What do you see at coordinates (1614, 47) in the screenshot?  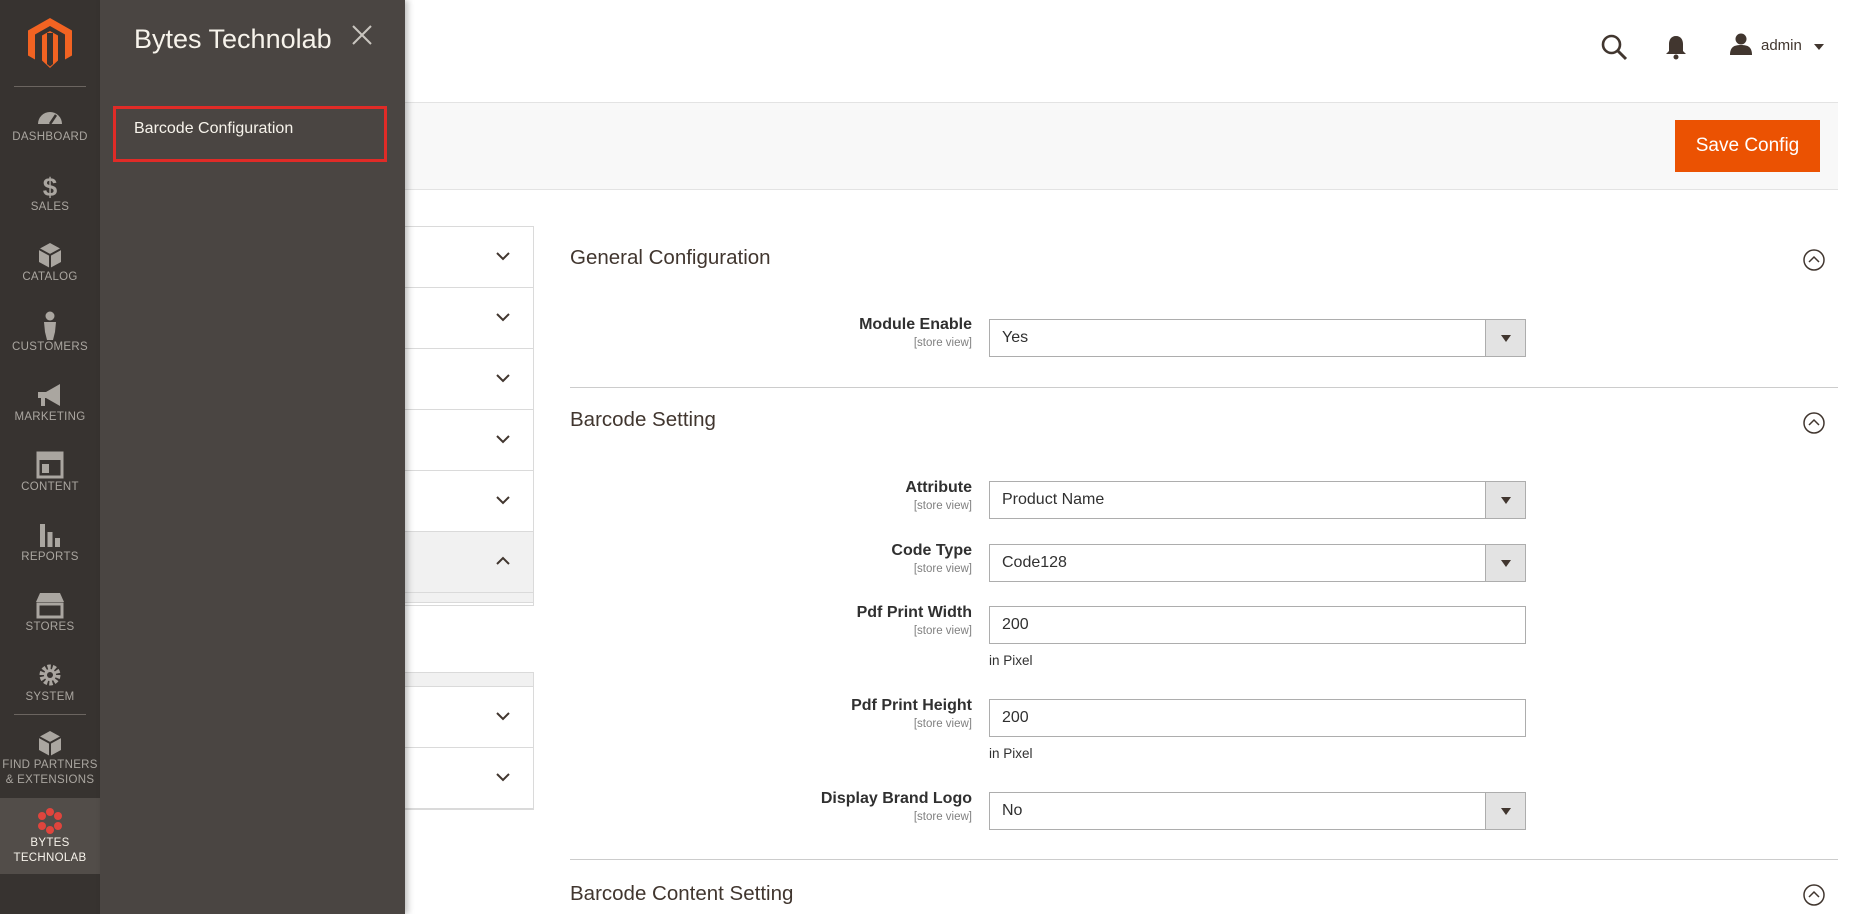 I see `search-icon` at bounding box center [1614, 47].